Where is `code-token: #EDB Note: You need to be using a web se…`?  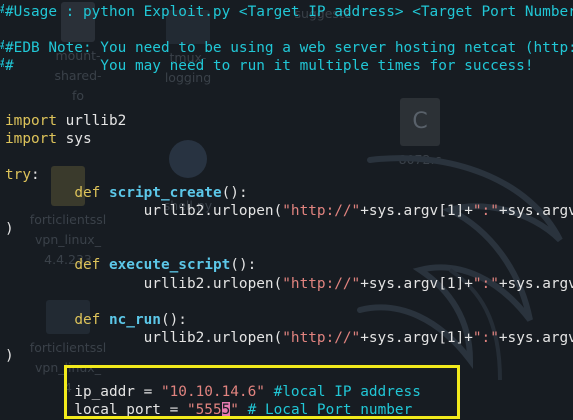
code-token: #EDB Note: You need to be using a web se… is located at coordinates (289, 48).